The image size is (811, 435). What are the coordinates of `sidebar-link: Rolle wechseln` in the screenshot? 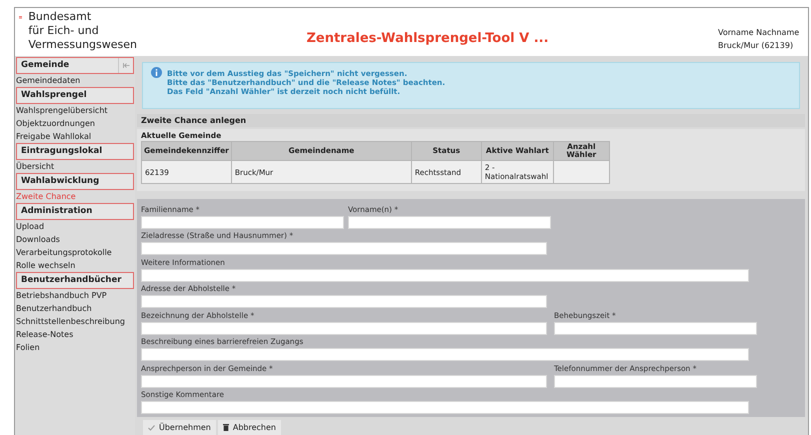 It's located at (75, 265).